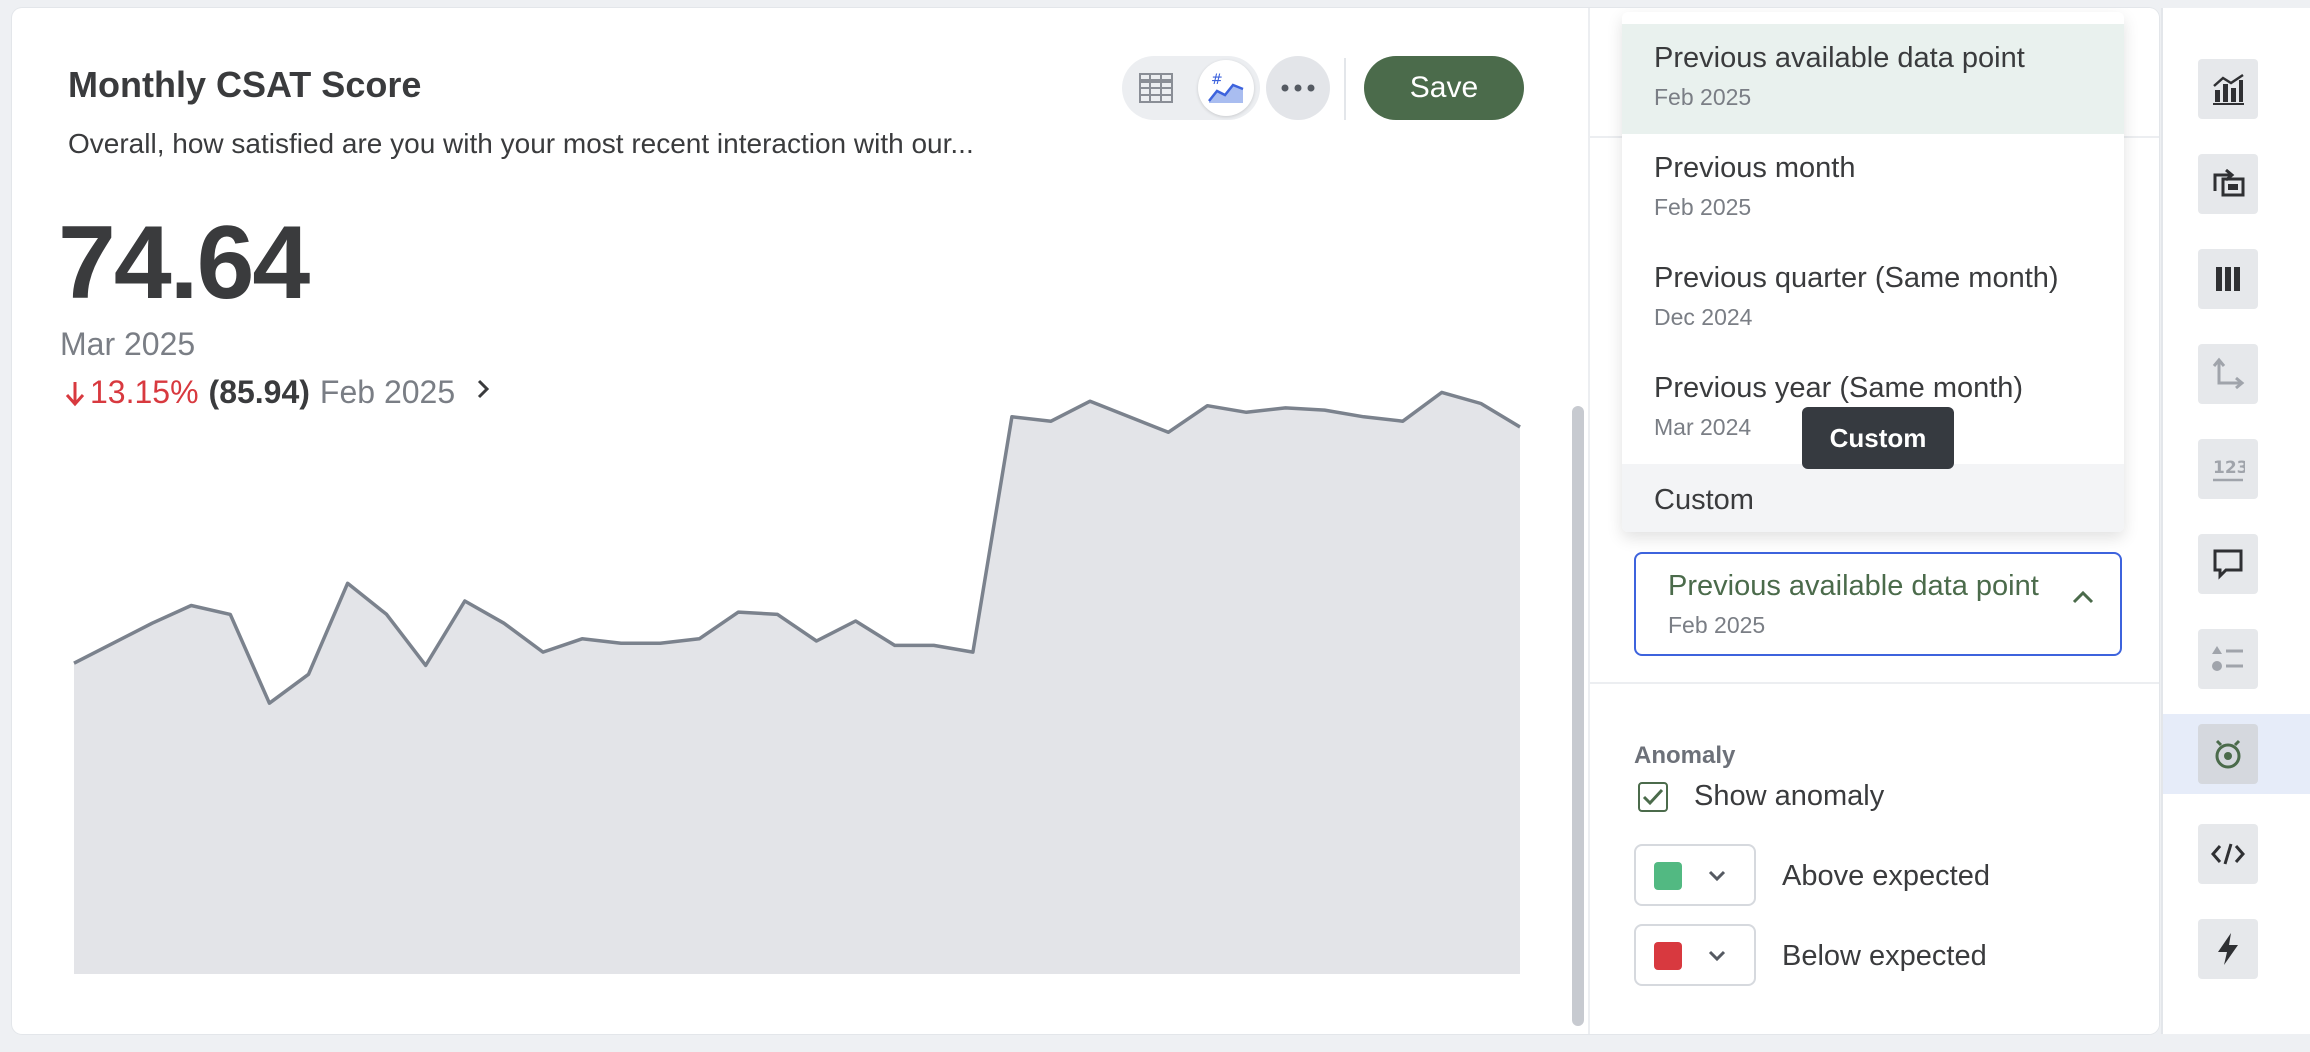  I want to click on rail-item-comment, so click(2236, 564).